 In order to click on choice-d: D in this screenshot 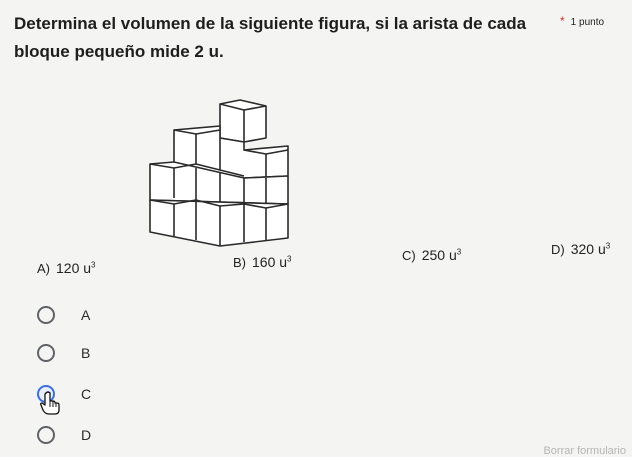, I will do `click(64, 435)`.